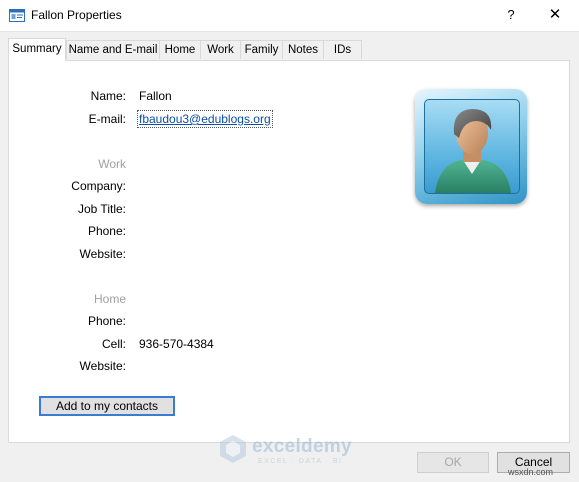 The height and width of the screenshot is (482, 579). What do you see at coordinates (209, 367) in the screenshot?
I see `home-website-row: Website:` at bounding box center [209, 367].